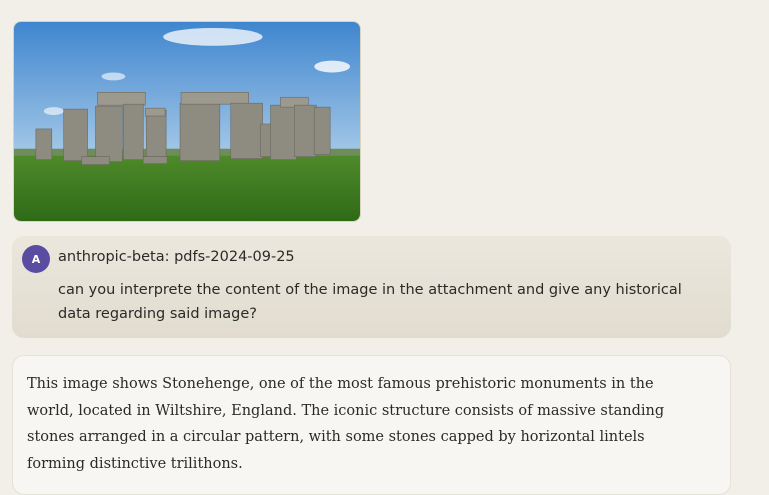  I want to click on user-avatar: A, so click(36, 259).